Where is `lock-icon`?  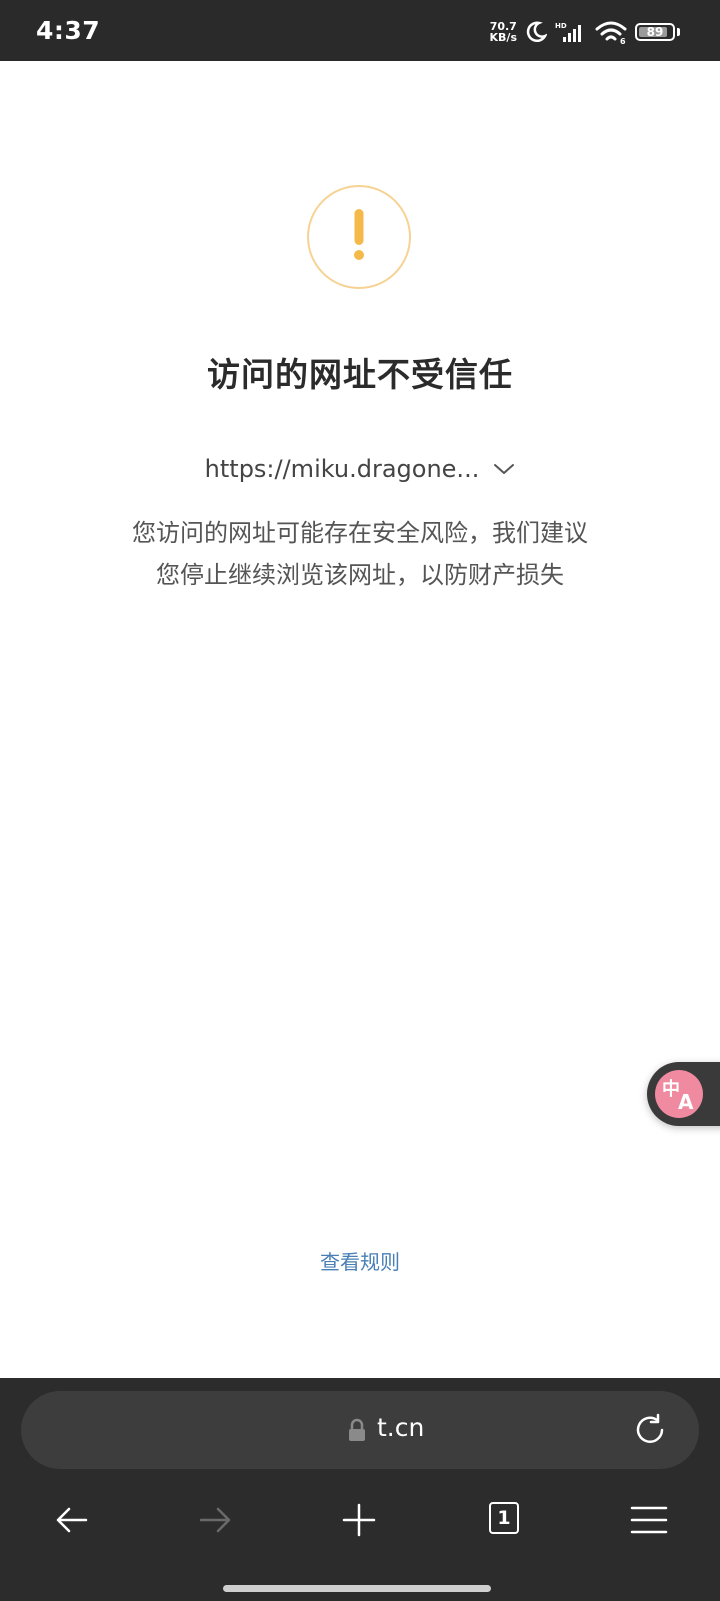 lock-icon is located at coordinates (357, 1429).